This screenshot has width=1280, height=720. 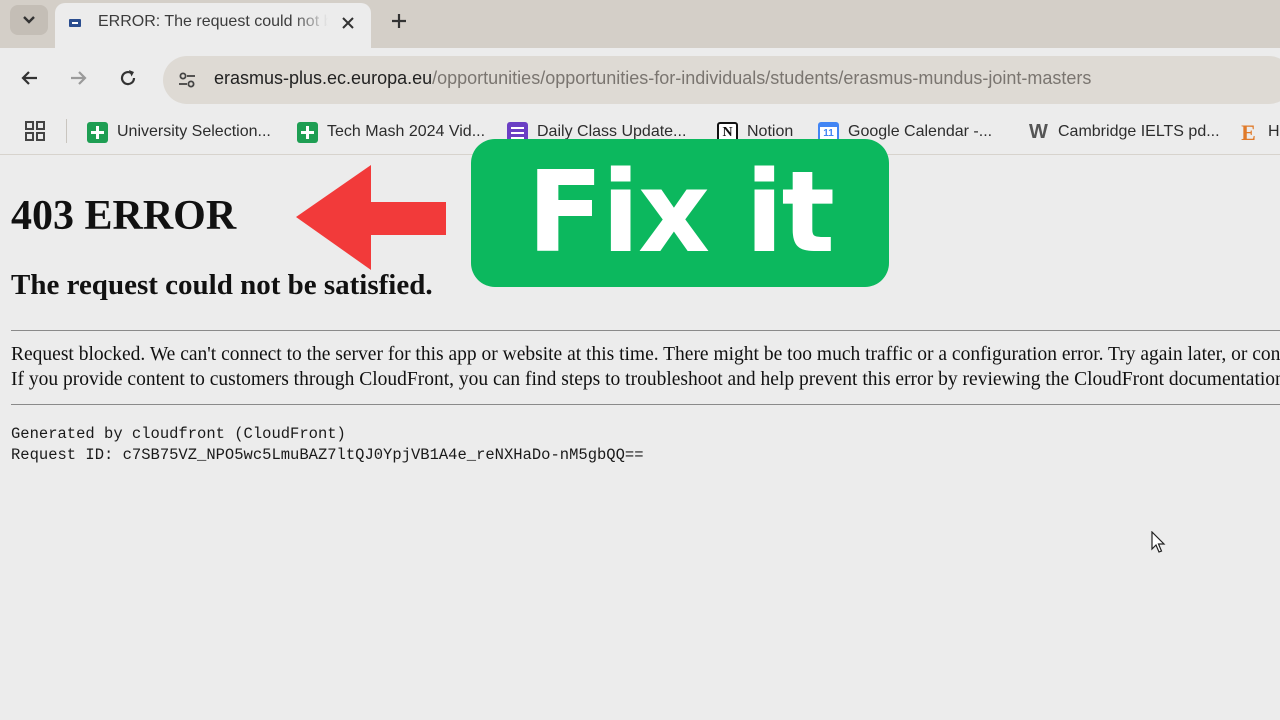 I want to click on reload-icon, so click(x=128, y=78).